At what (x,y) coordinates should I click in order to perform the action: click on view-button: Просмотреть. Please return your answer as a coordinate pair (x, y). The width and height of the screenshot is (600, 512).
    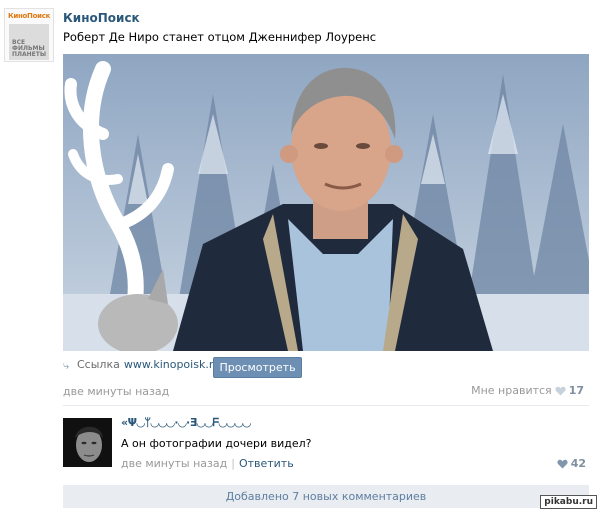
    Looking at the image, I should click on (257, 367).